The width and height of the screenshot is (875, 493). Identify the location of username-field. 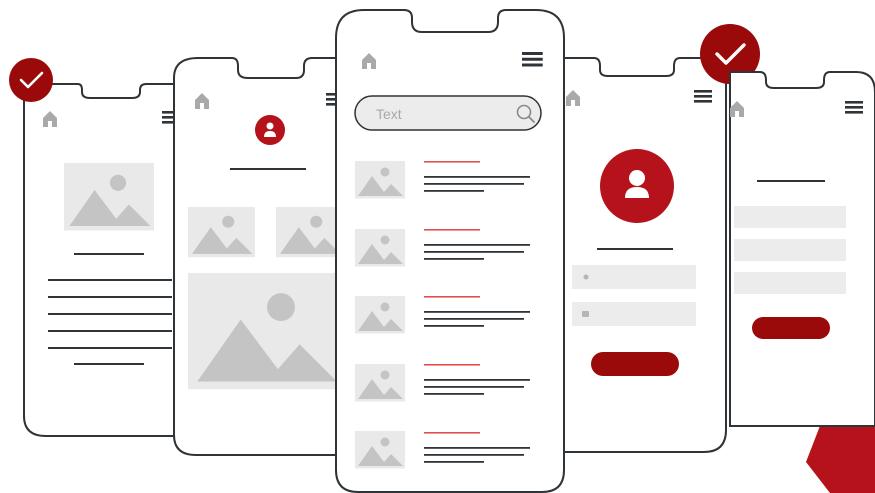
(634, 277).